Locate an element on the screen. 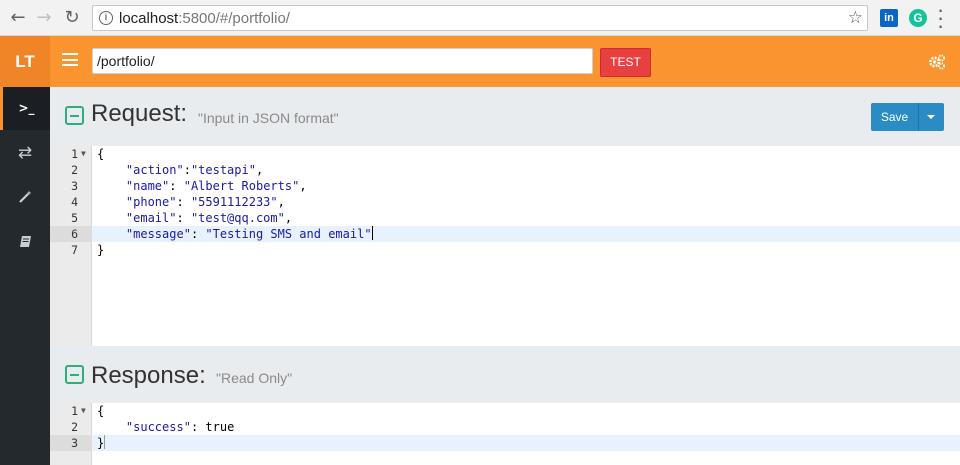 This screenshot has width=960, height=465. code-text: "phone": "5591112233", is located at coordinates (205, 202).